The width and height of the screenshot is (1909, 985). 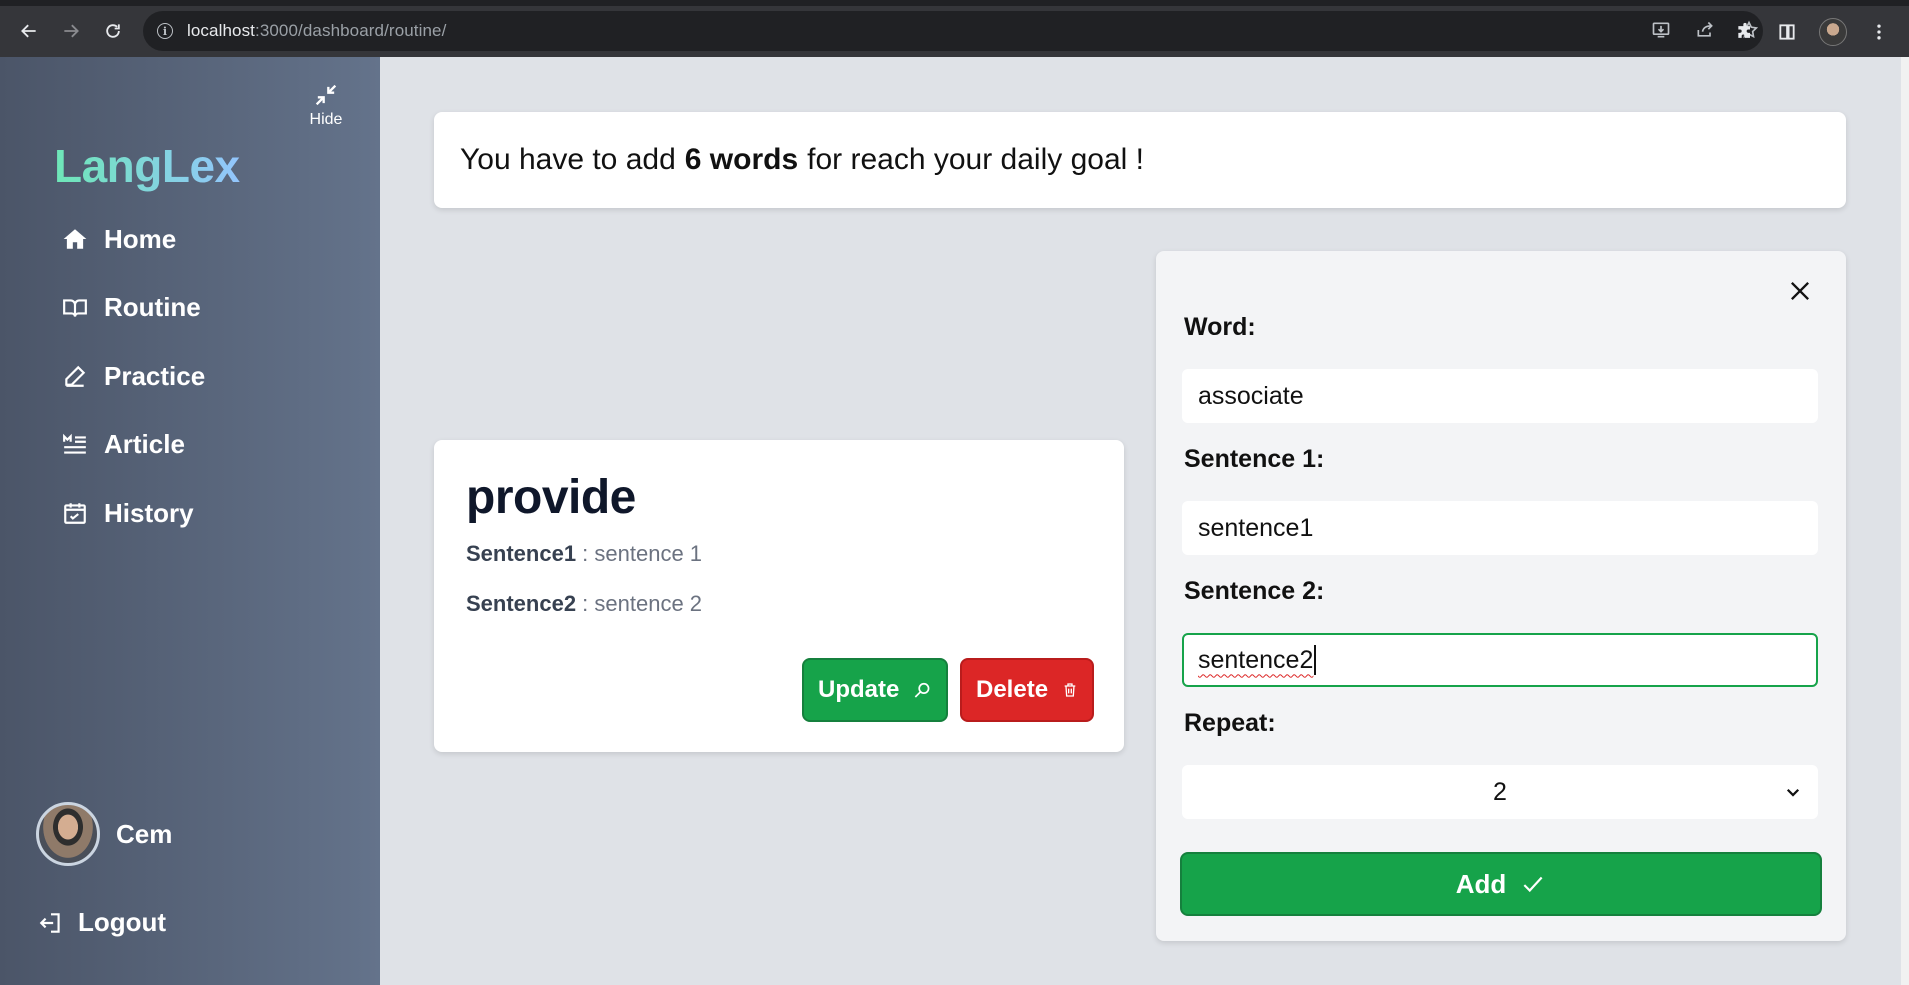 What do you see at coordinates (1500, 660) in the screenshot?
I see `sentence2-input: sentence2` at bounding box center [1500, 660].